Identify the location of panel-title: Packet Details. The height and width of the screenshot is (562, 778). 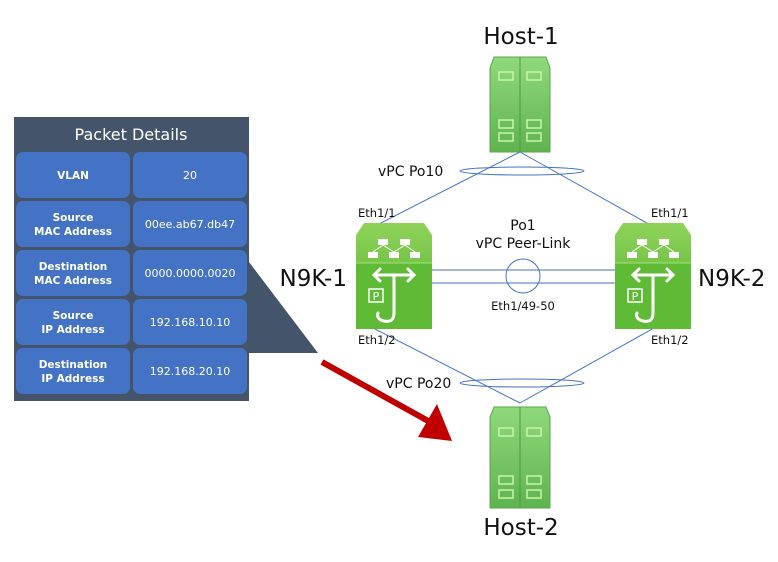
(131, 134).